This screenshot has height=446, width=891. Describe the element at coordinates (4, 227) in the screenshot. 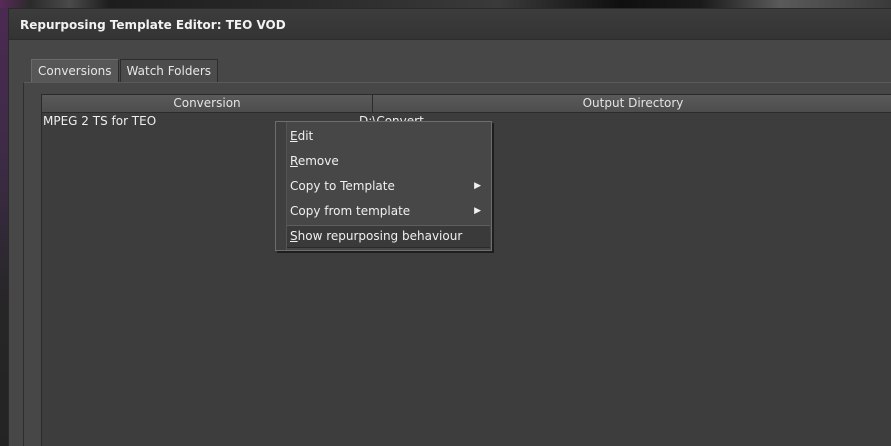

I see `desktop-left-edge` at that location.